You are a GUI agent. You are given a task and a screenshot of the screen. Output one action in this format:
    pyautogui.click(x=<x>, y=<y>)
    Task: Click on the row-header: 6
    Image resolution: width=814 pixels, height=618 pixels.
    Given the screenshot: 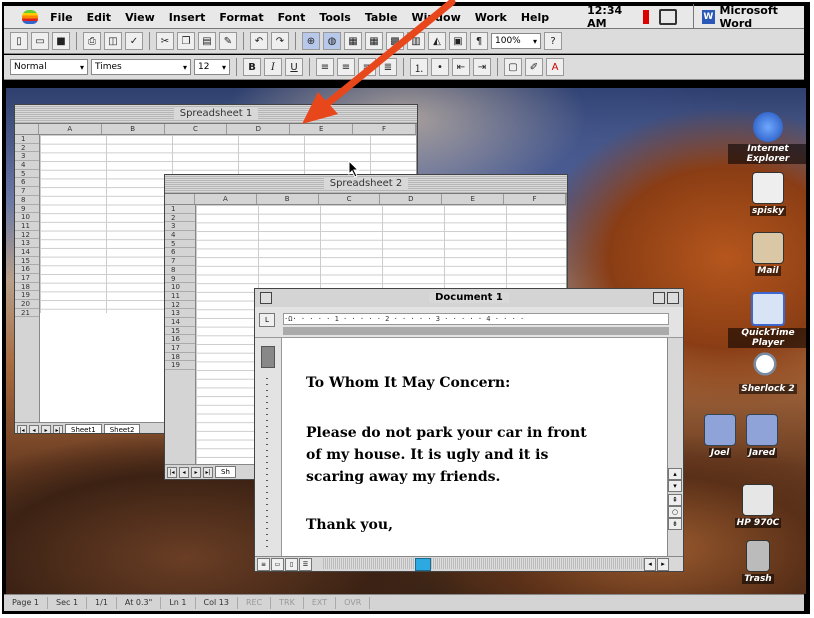 What is the action you would take?
    pyautogui.click(x=180, y=253)
    